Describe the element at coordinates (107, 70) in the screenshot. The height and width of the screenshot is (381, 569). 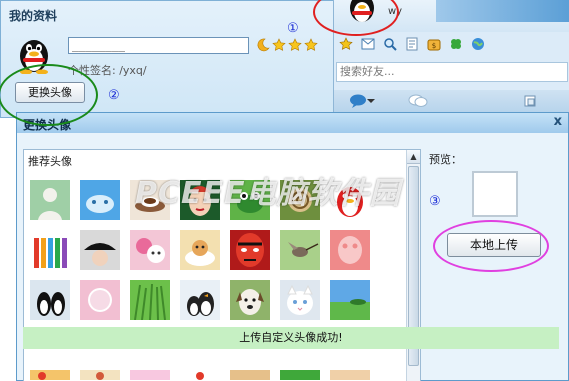
I see `signature-label: 个性签名: /yxq/` at that location.